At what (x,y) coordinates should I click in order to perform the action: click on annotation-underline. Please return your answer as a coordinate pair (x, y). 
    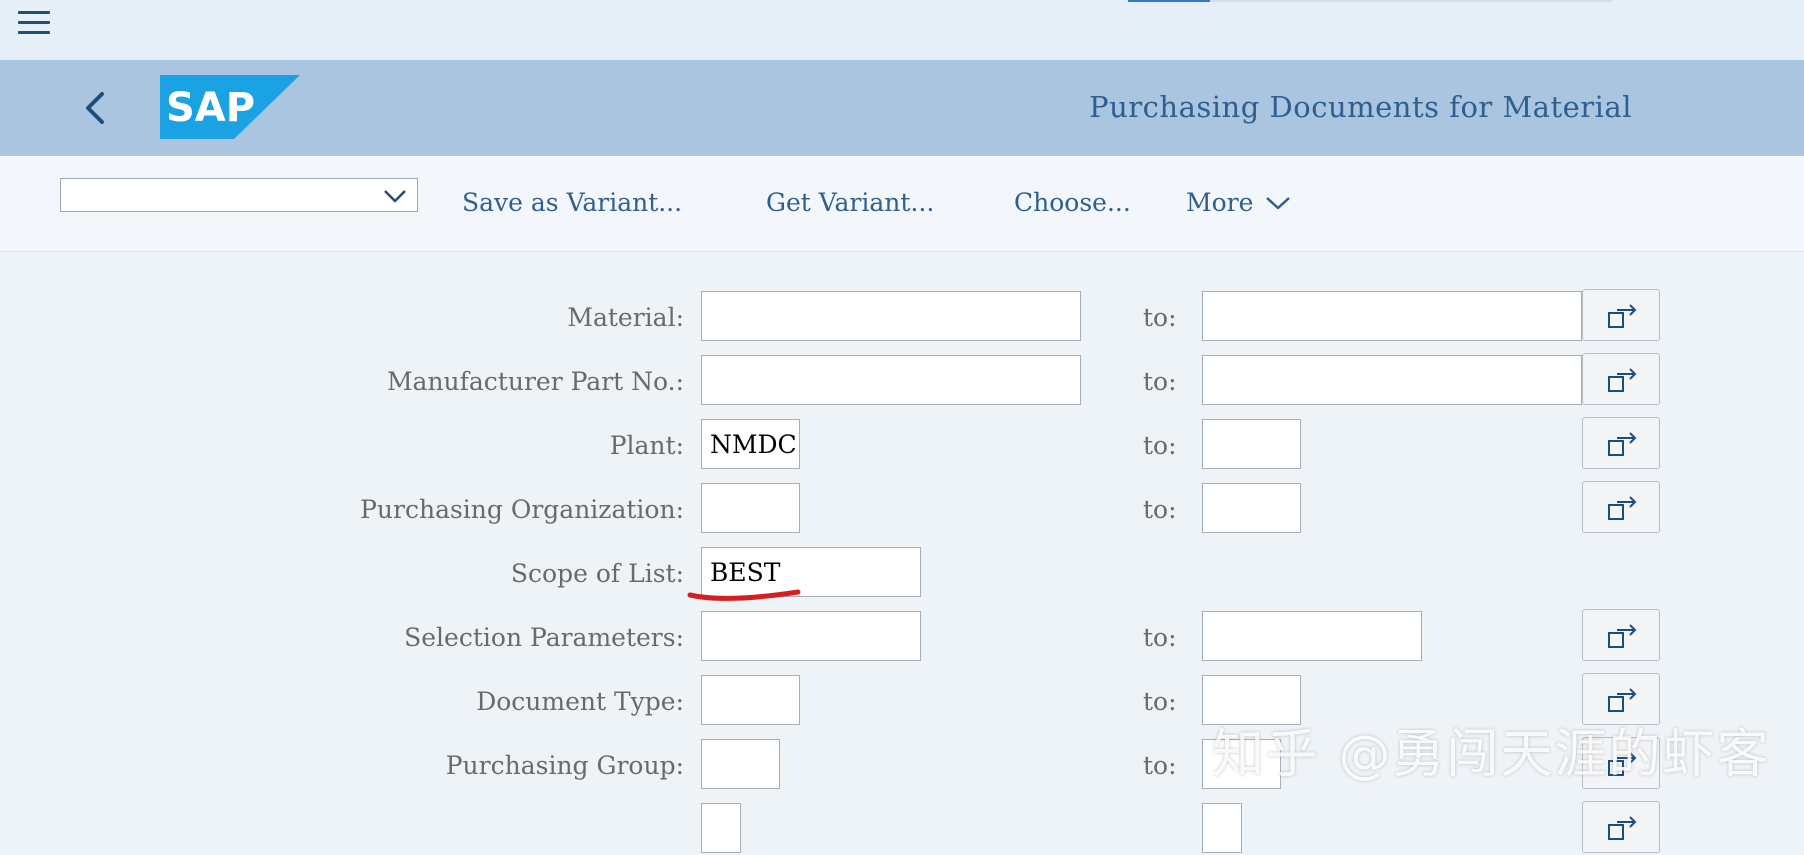
    Looking at the image, I should click on (744, 595).